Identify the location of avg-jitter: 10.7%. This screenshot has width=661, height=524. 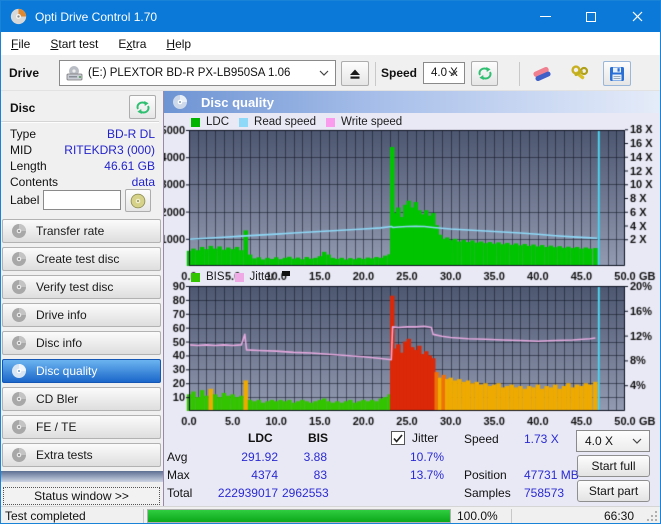
(426, 457).